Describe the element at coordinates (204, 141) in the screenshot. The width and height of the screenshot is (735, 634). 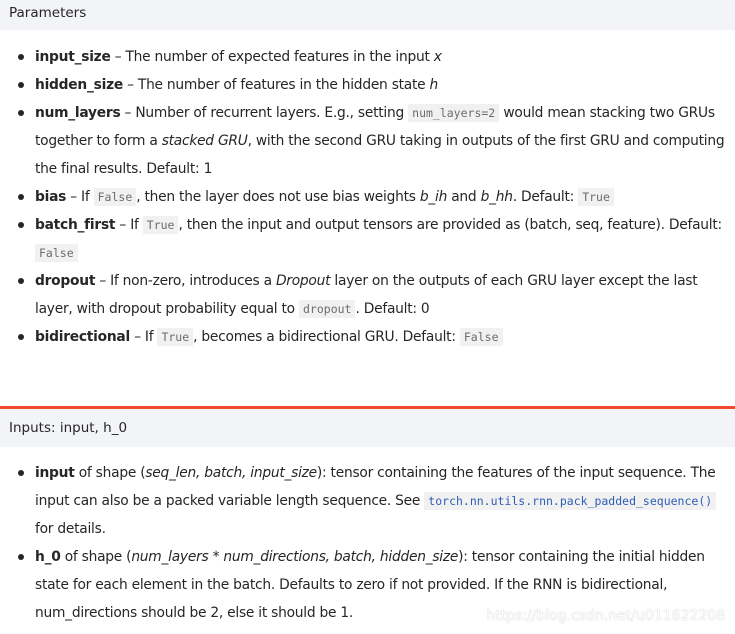
I see `param-emphasis: stacked GRU` at that location.